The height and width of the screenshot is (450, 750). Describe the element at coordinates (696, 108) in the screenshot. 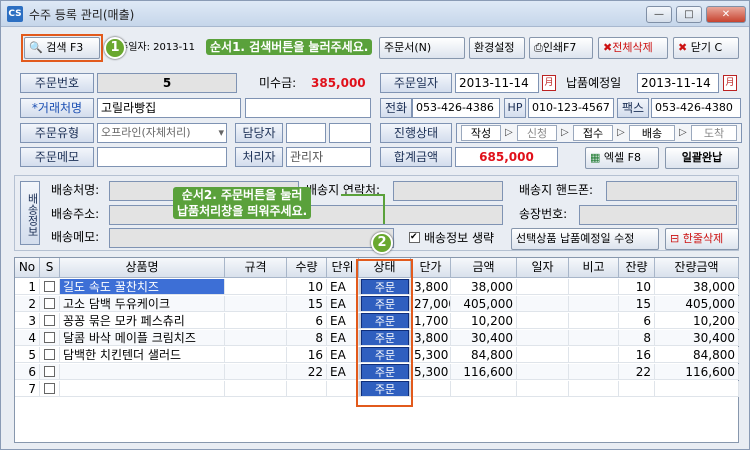

I see `fax-field: 053-426-4380` at that location.